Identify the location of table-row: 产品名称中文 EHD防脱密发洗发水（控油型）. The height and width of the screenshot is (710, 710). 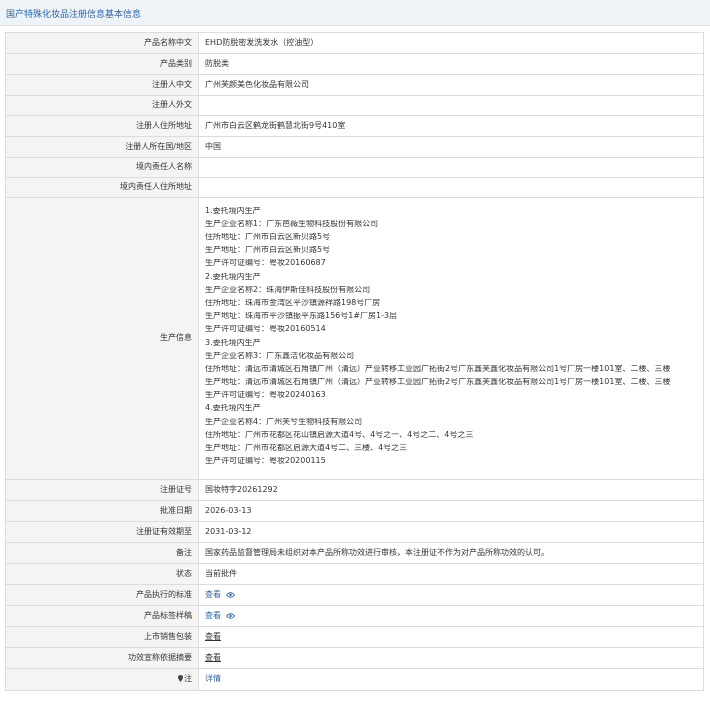
(354, 43).